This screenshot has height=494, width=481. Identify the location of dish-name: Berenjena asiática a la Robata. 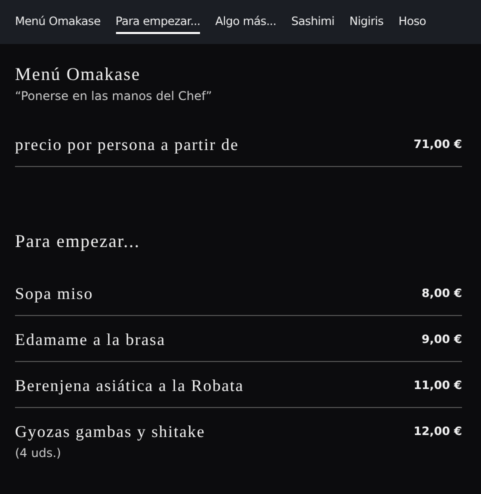
(129, 386).